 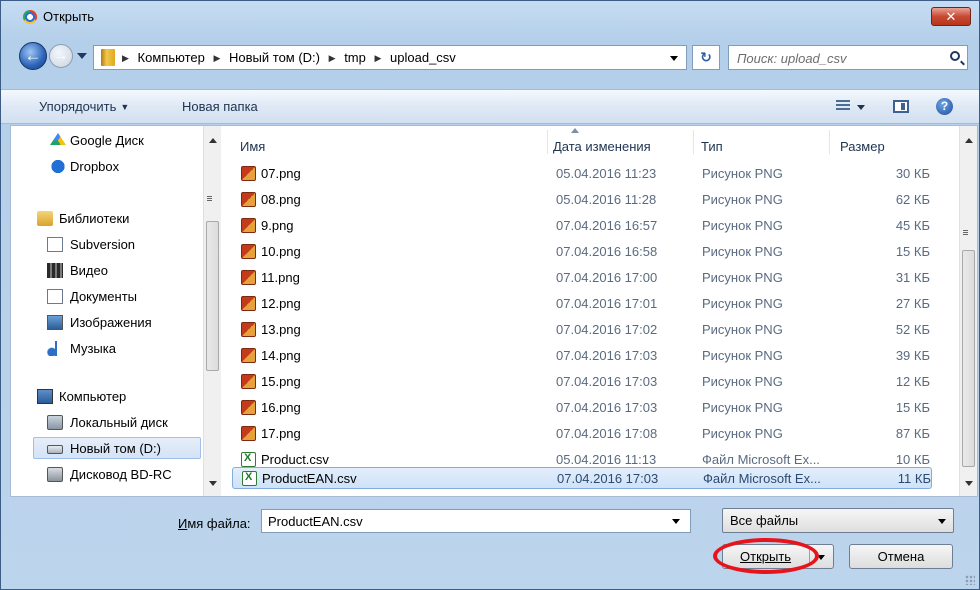 I want to click on nav-item-computer: Компьютер, so click(x=111, y=397).